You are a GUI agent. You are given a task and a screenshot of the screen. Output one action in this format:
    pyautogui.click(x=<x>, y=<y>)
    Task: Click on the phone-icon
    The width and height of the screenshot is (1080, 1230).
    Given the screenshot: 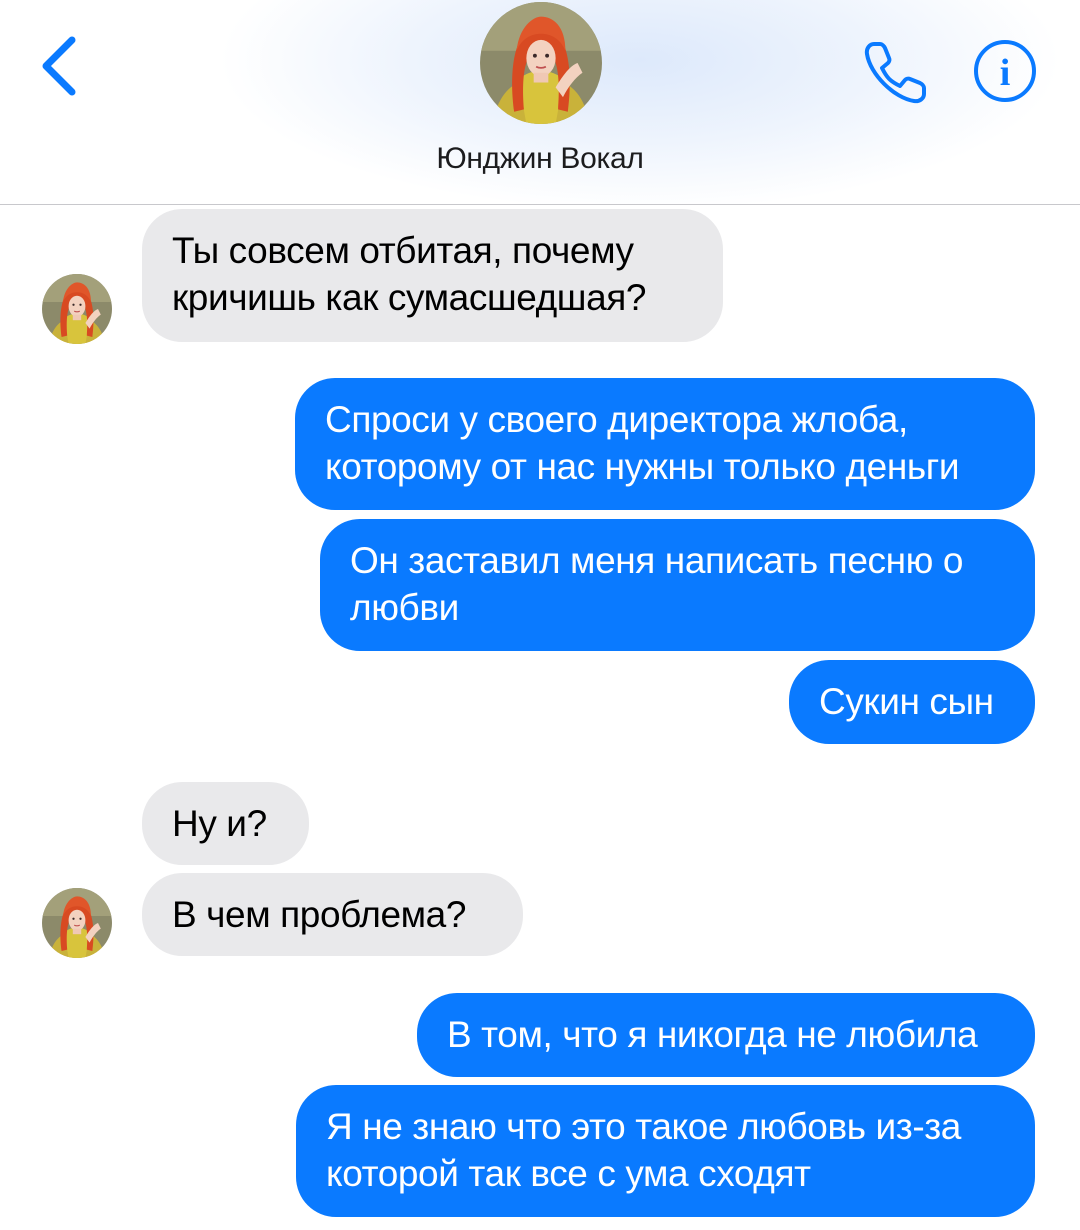 What is the action you would take?
    pyautogui.click(x=895, y=73)
    